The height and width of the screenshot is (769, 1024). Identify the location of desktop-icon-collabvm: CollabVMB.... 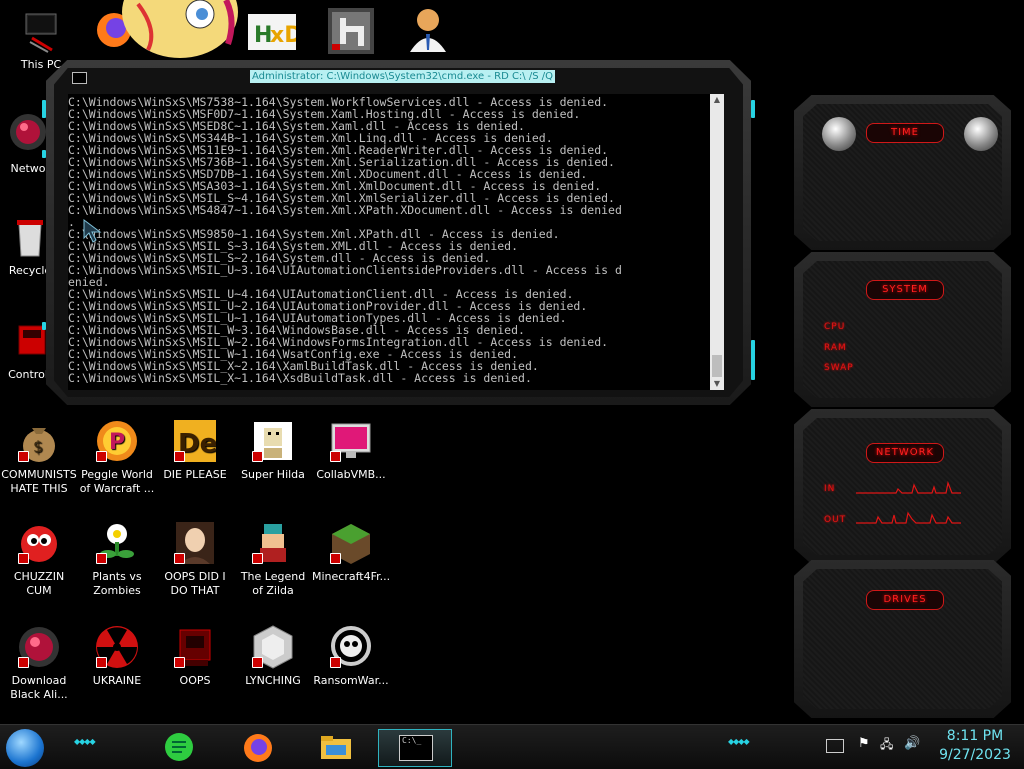
(351, 450).